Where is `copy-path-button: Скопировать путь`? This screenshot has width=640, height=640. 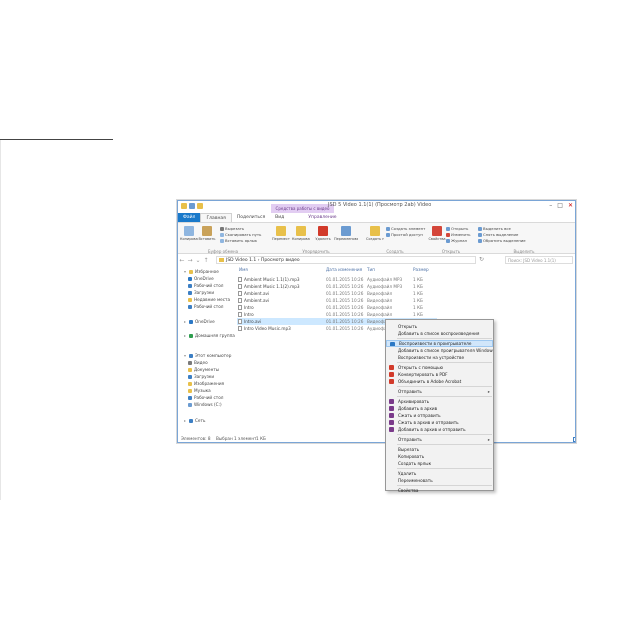 copy-path-button: Скопировать путь is located at coordinates (240, 234).